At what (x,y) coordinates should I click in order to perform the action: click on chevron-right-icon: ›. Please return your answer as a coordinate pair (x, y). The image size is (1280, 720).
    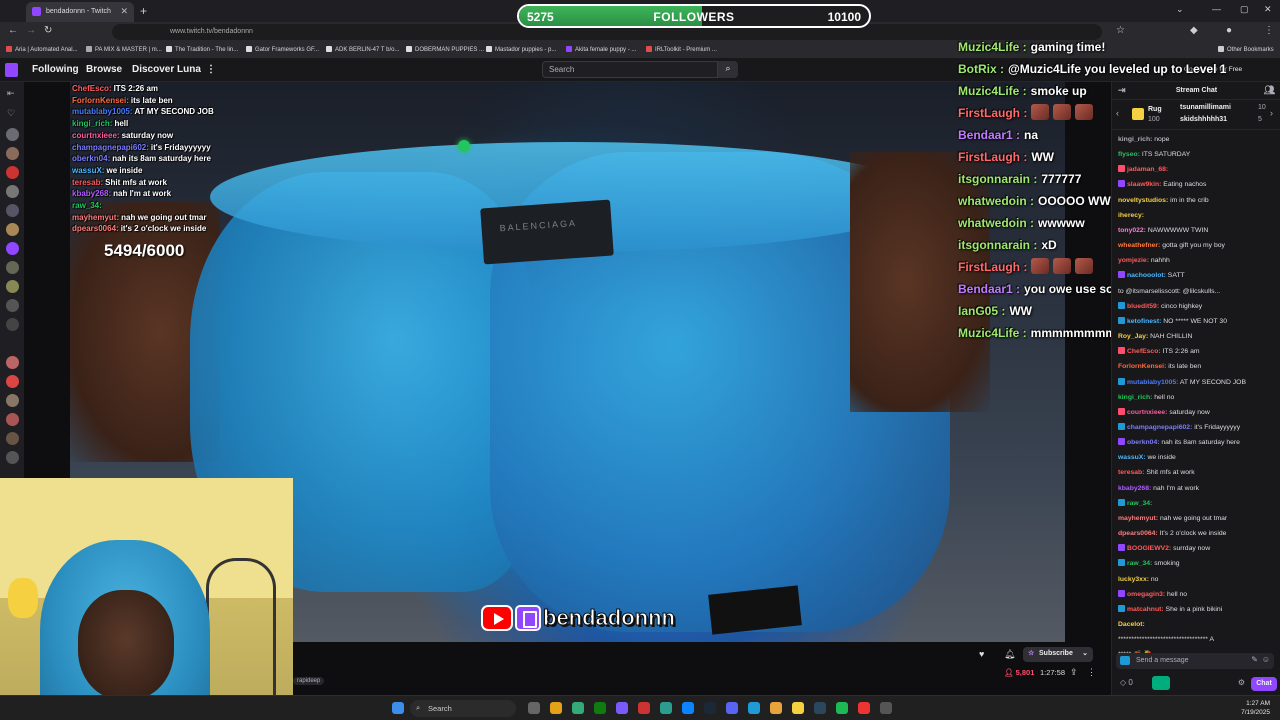
    Looking at the image, I should click on (1271, 113).